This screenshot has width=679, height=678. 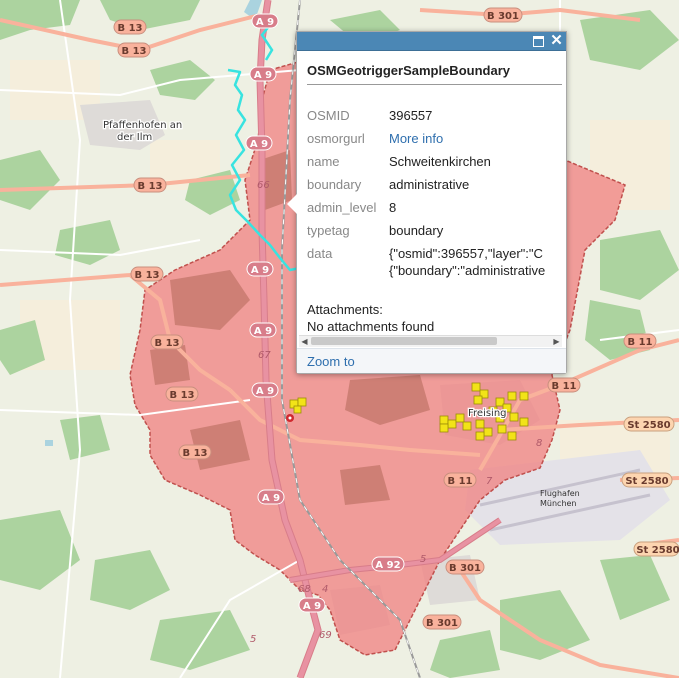 What do you see at coordinates (142, 125) in the screenshot?
I see `label-pfaffenhofen-1: Pfaffenhofen an` at bounding box center [142, 125].